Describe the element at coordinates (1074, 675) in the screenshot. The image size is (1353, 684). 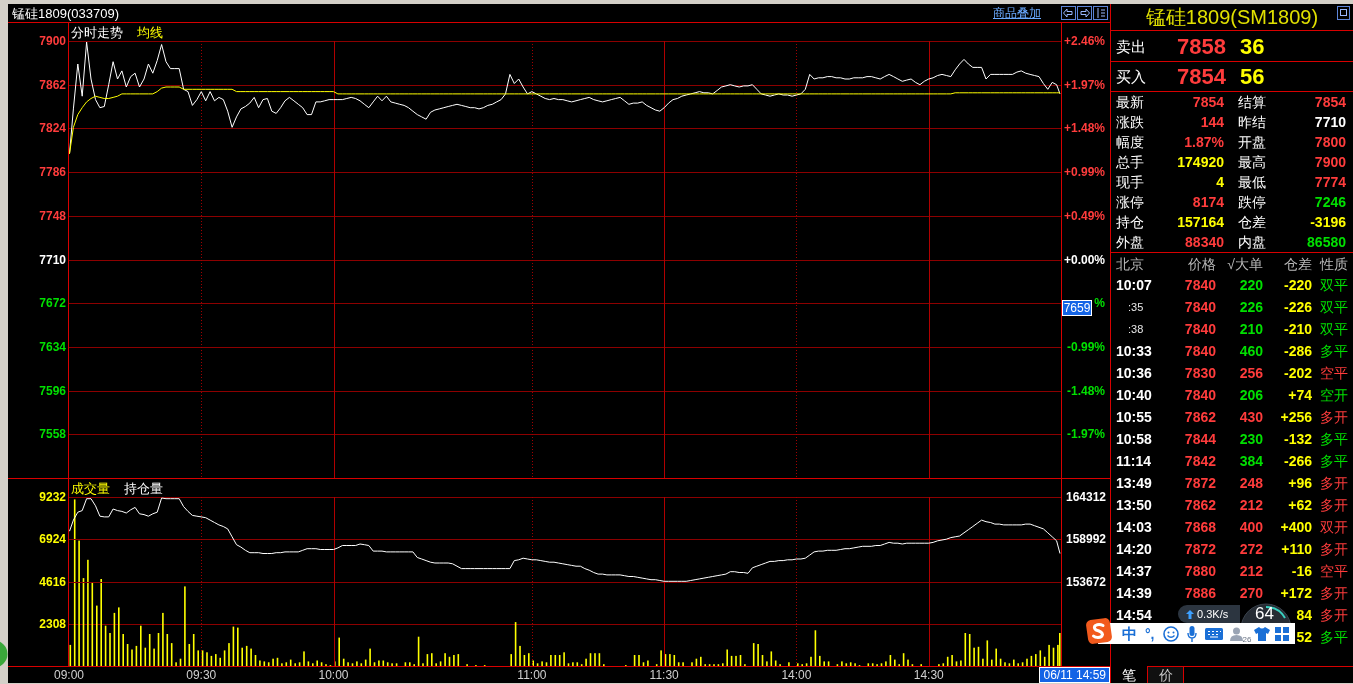
I see `cursor-time-label: 06/11 14:59` at that location.